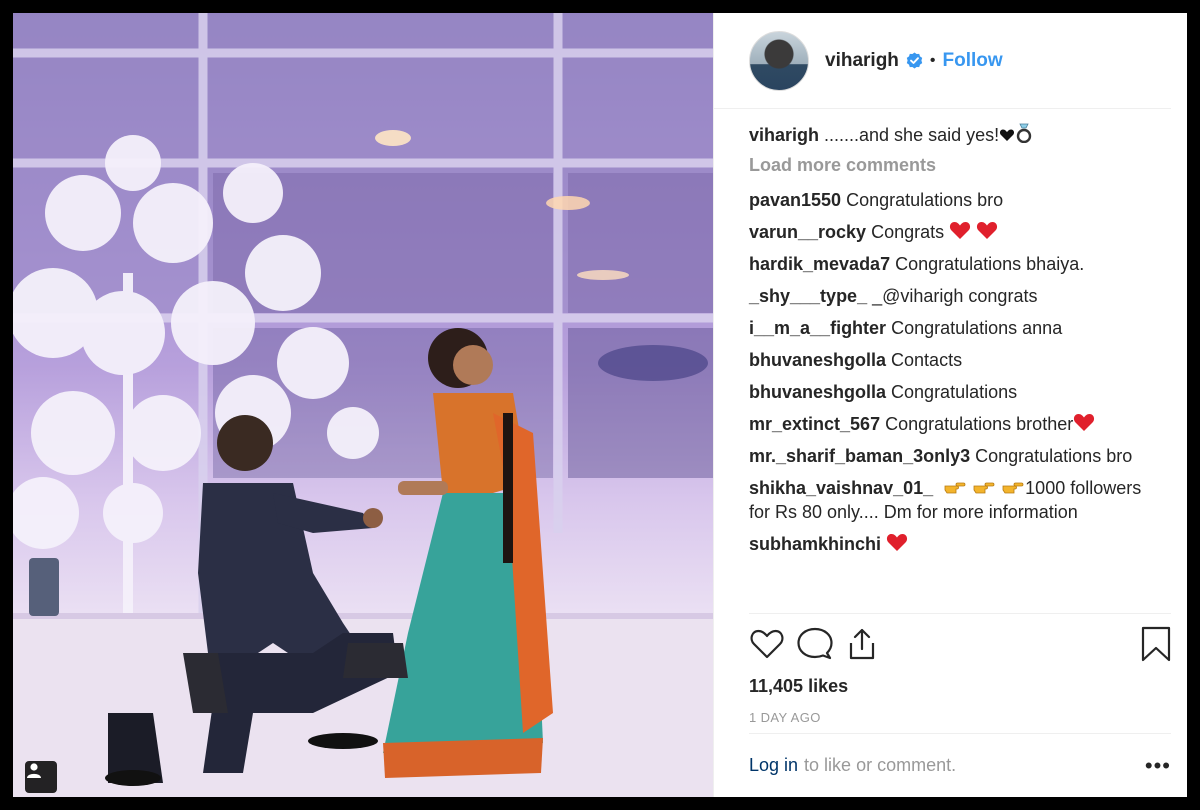  Describe the element at coordinates (1158, 766) in the screenshot. I see `more-options-button: •••` at that location.